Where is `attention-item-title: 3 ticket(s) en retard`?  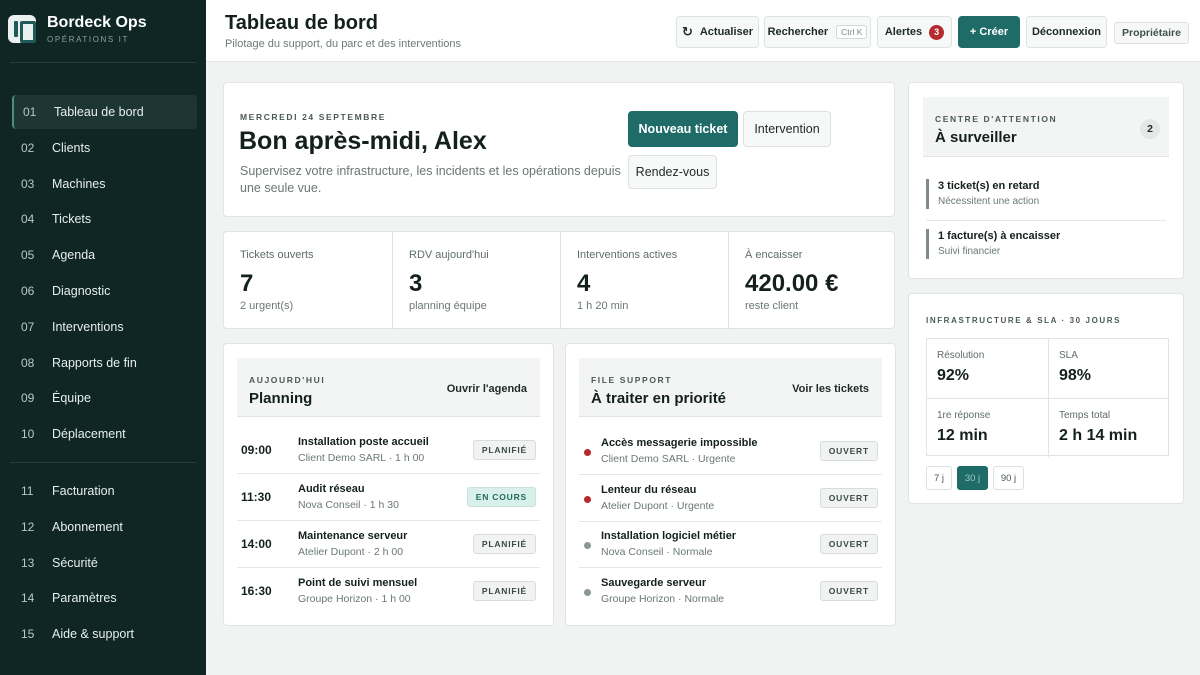
attention-item-title: 3 ticket(s) en retard is located at coordinates (989, 186).